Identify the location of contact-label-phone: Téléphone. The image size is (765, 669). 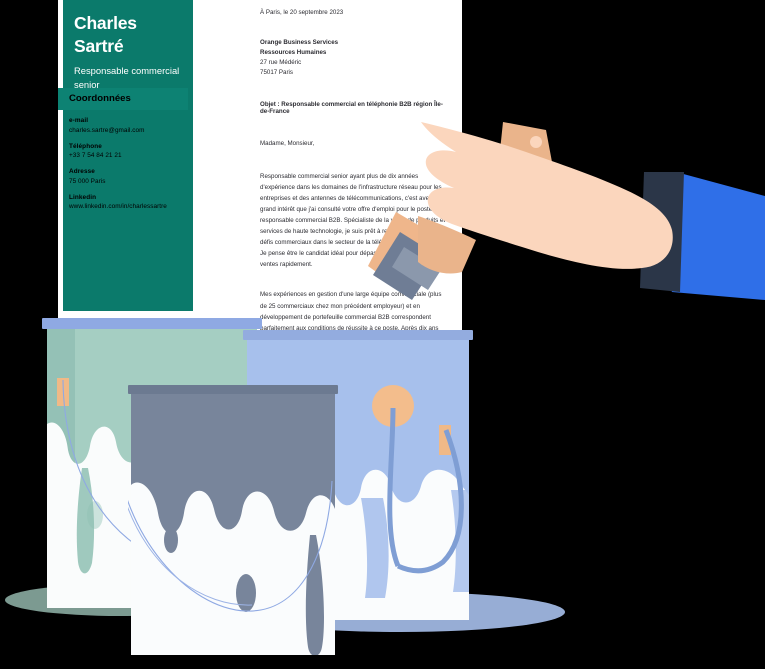
(85, 146).